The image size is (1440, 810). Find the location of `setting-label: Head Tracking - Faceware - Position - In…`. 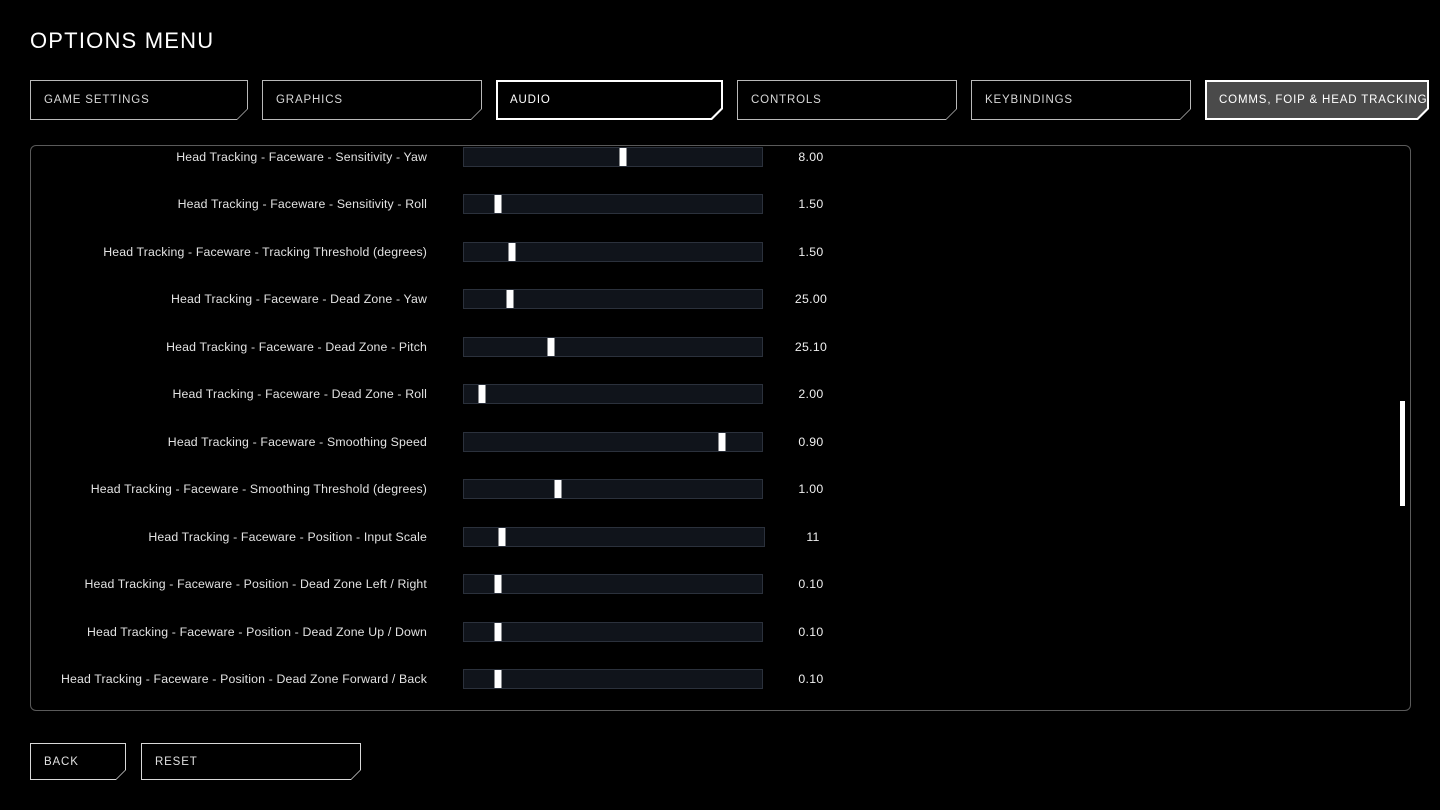

setting-label: Head Tracking - Faceware - Position - In… is located at coordinates (287, 536).